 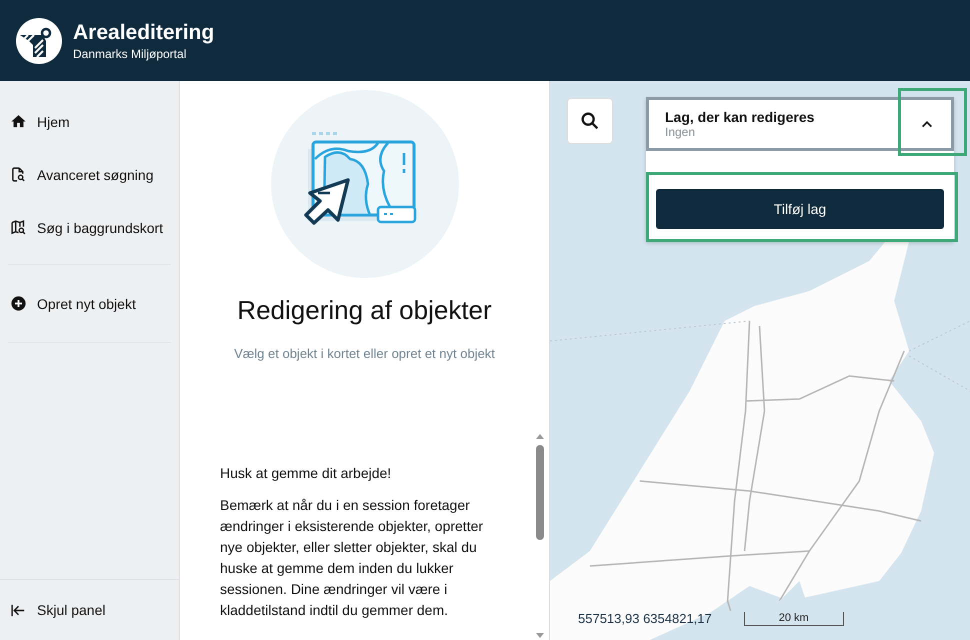 I want to click on document-search-icon, so click(x=18, y=174).